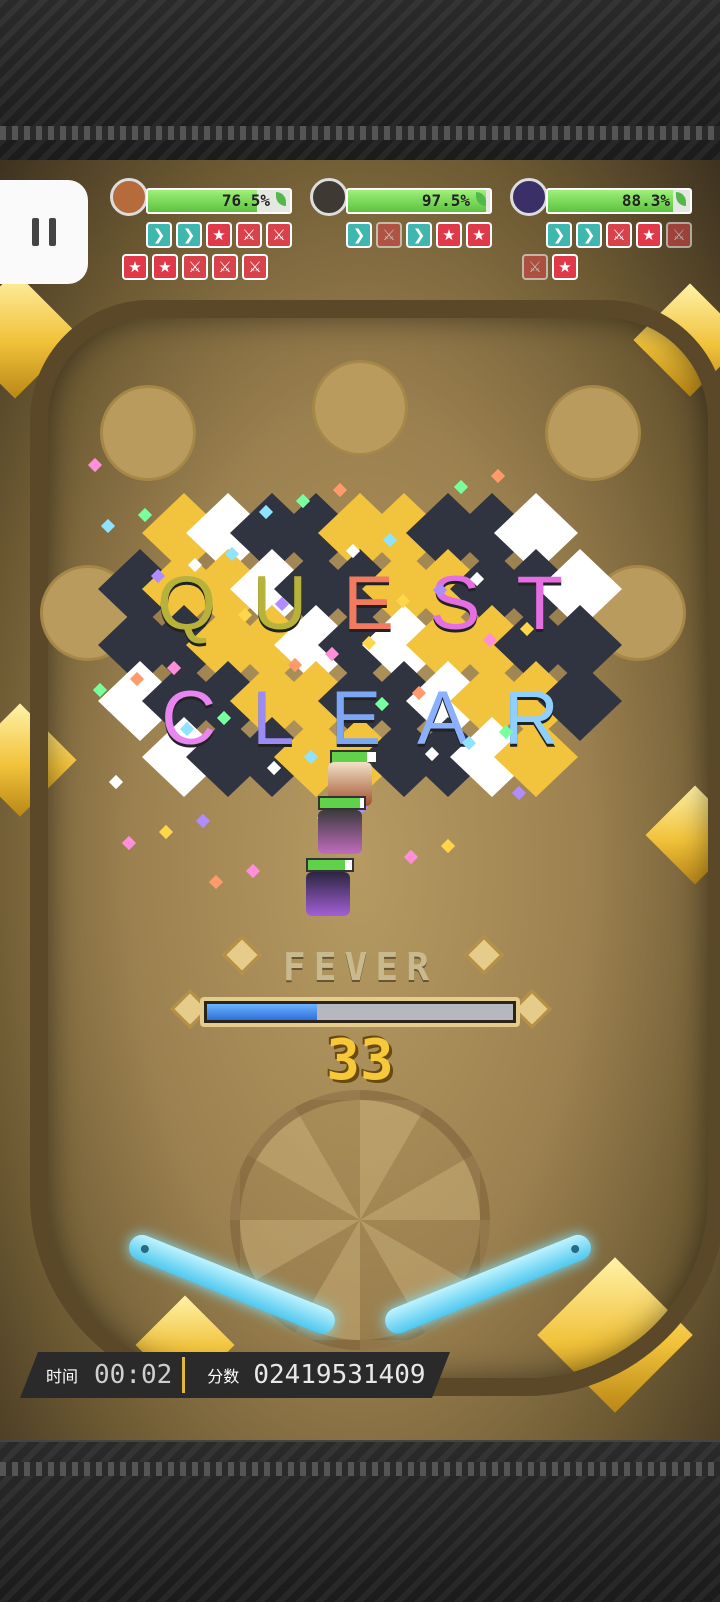  Describe the element at coordinates (473, 603) in the screenshot. I see `banner-letter: S` at that location.